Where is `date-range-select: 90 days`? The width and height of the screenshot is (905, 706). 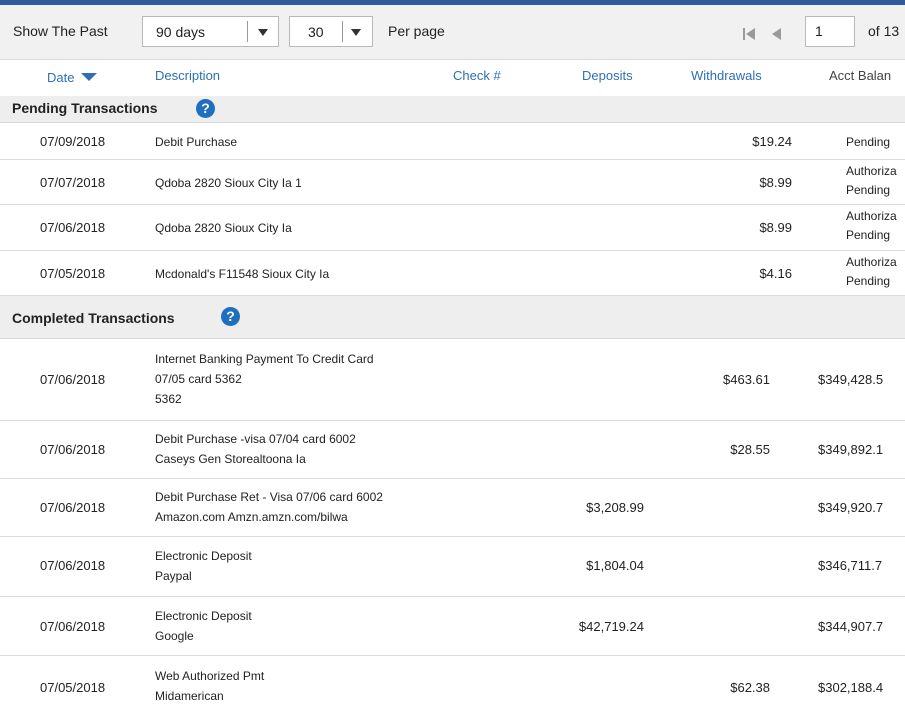 date-range-select: 90 days is located at coordinates (210, 31).